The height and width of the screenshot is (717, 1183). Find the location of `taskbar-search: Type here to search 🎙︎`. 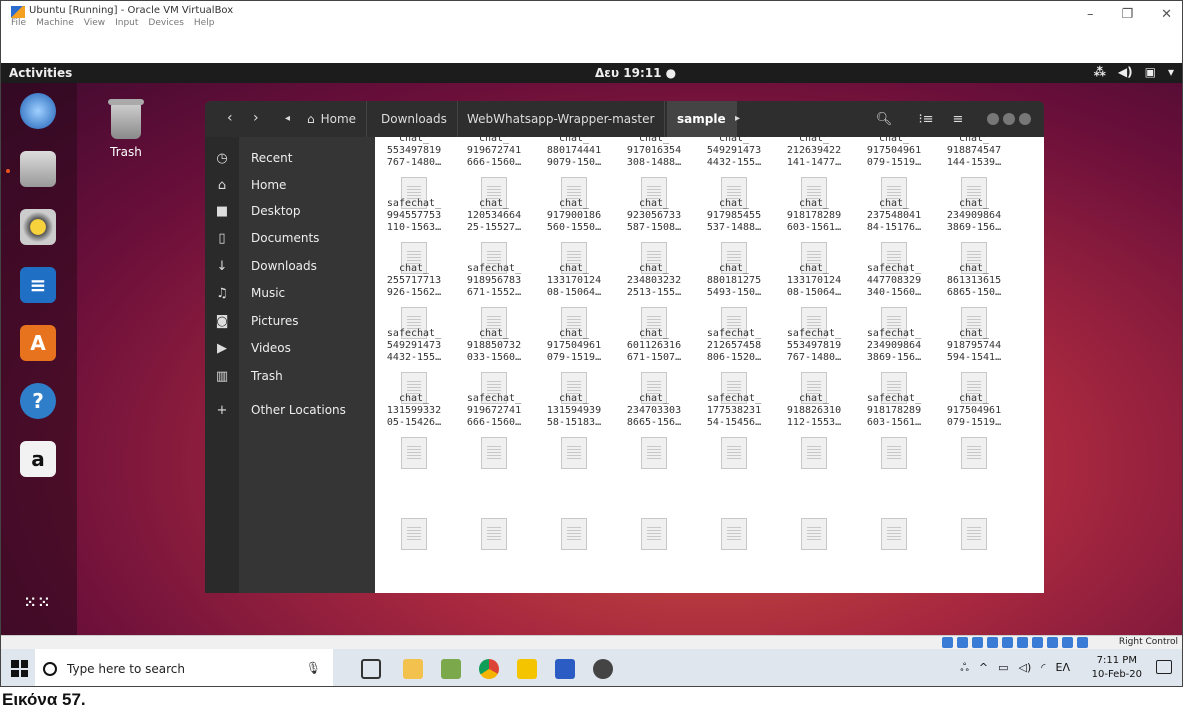

taskbar-search: Type here to search 🎙︎ is located at coordinates (184, 667).